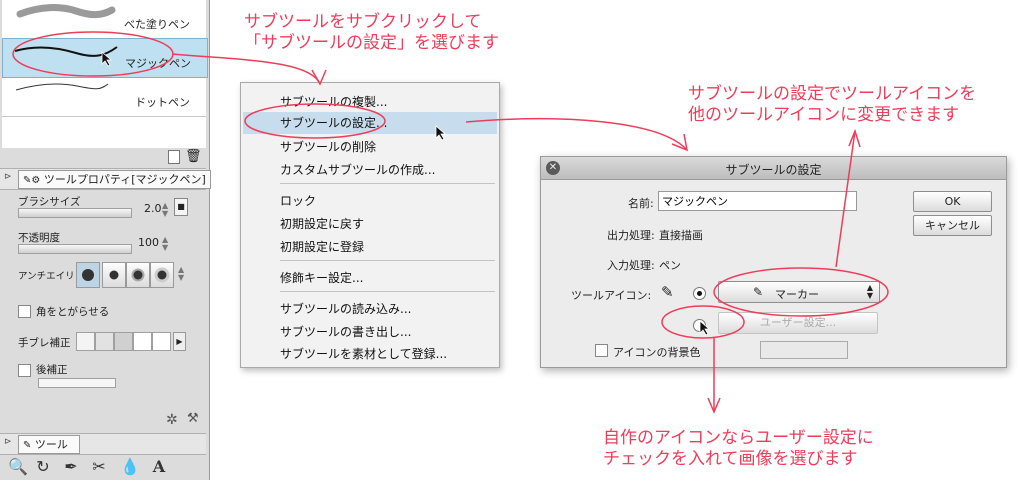 The width and height of the screenshot is (1020, 480). Describe the element at coordinates (174, 157) in the screenshot. I see `new-subtool-icon` at that location.